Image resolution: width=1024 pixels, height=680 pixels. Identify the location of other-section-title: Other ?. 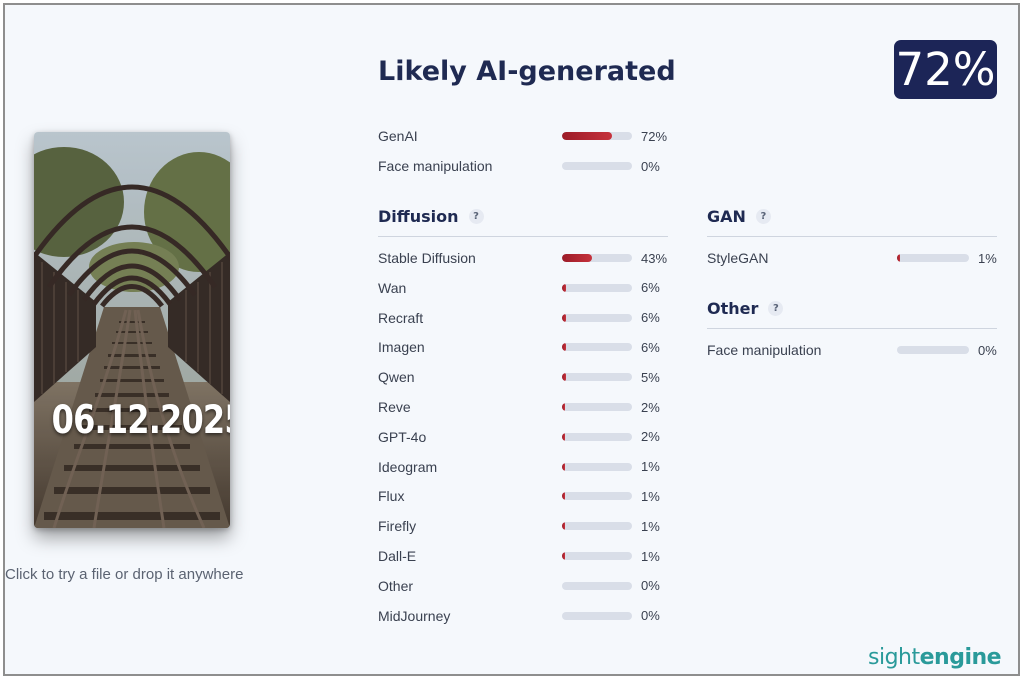
(745, 308).